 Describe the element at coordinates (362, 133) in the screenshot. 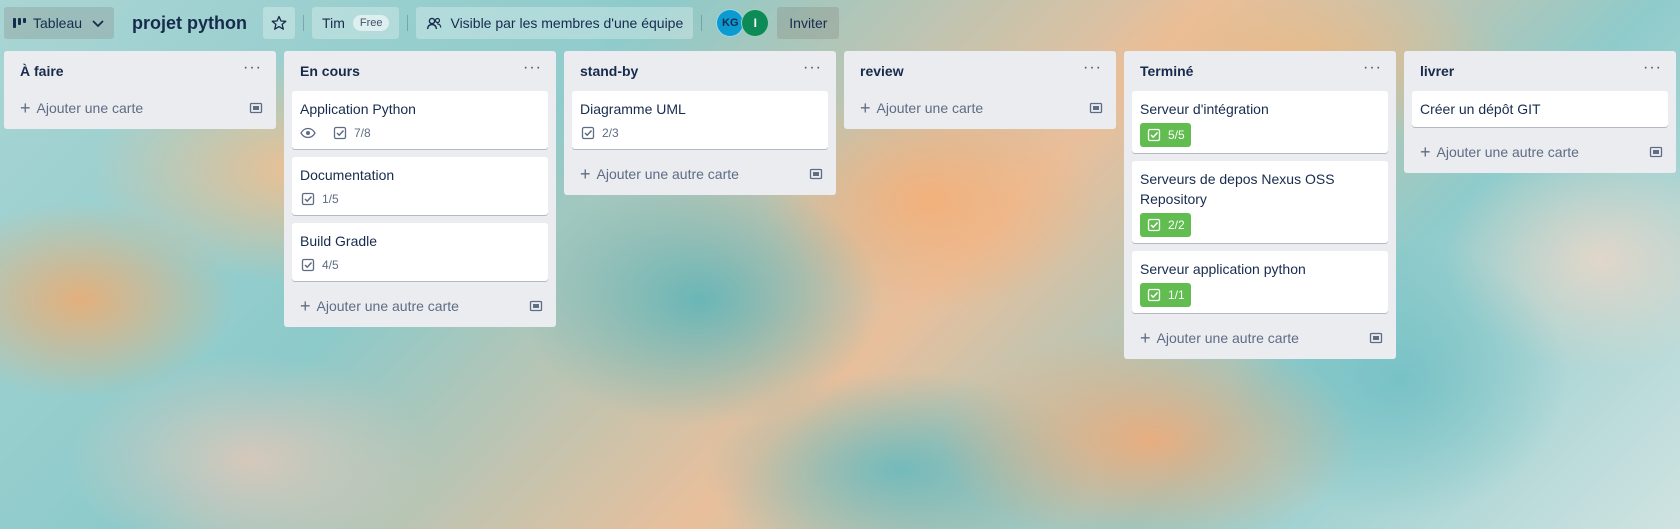

I see `checklist-count: 7/8` at that location.